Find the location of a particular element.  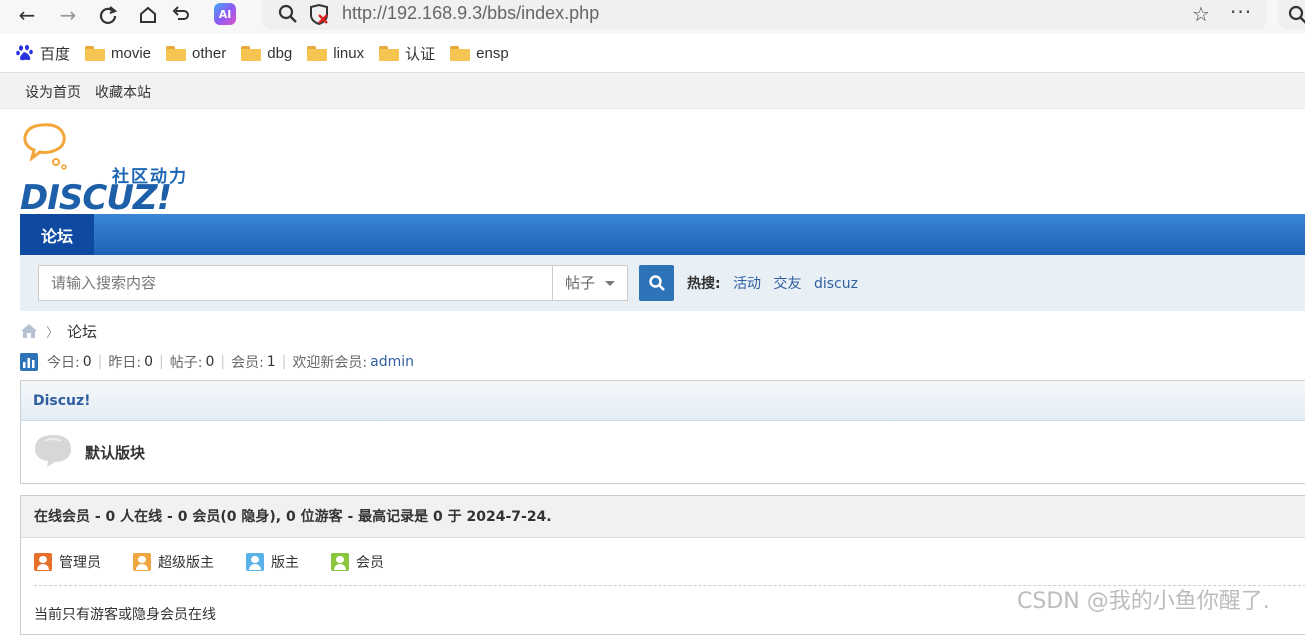

search-input is located at coordinates (296, 283).